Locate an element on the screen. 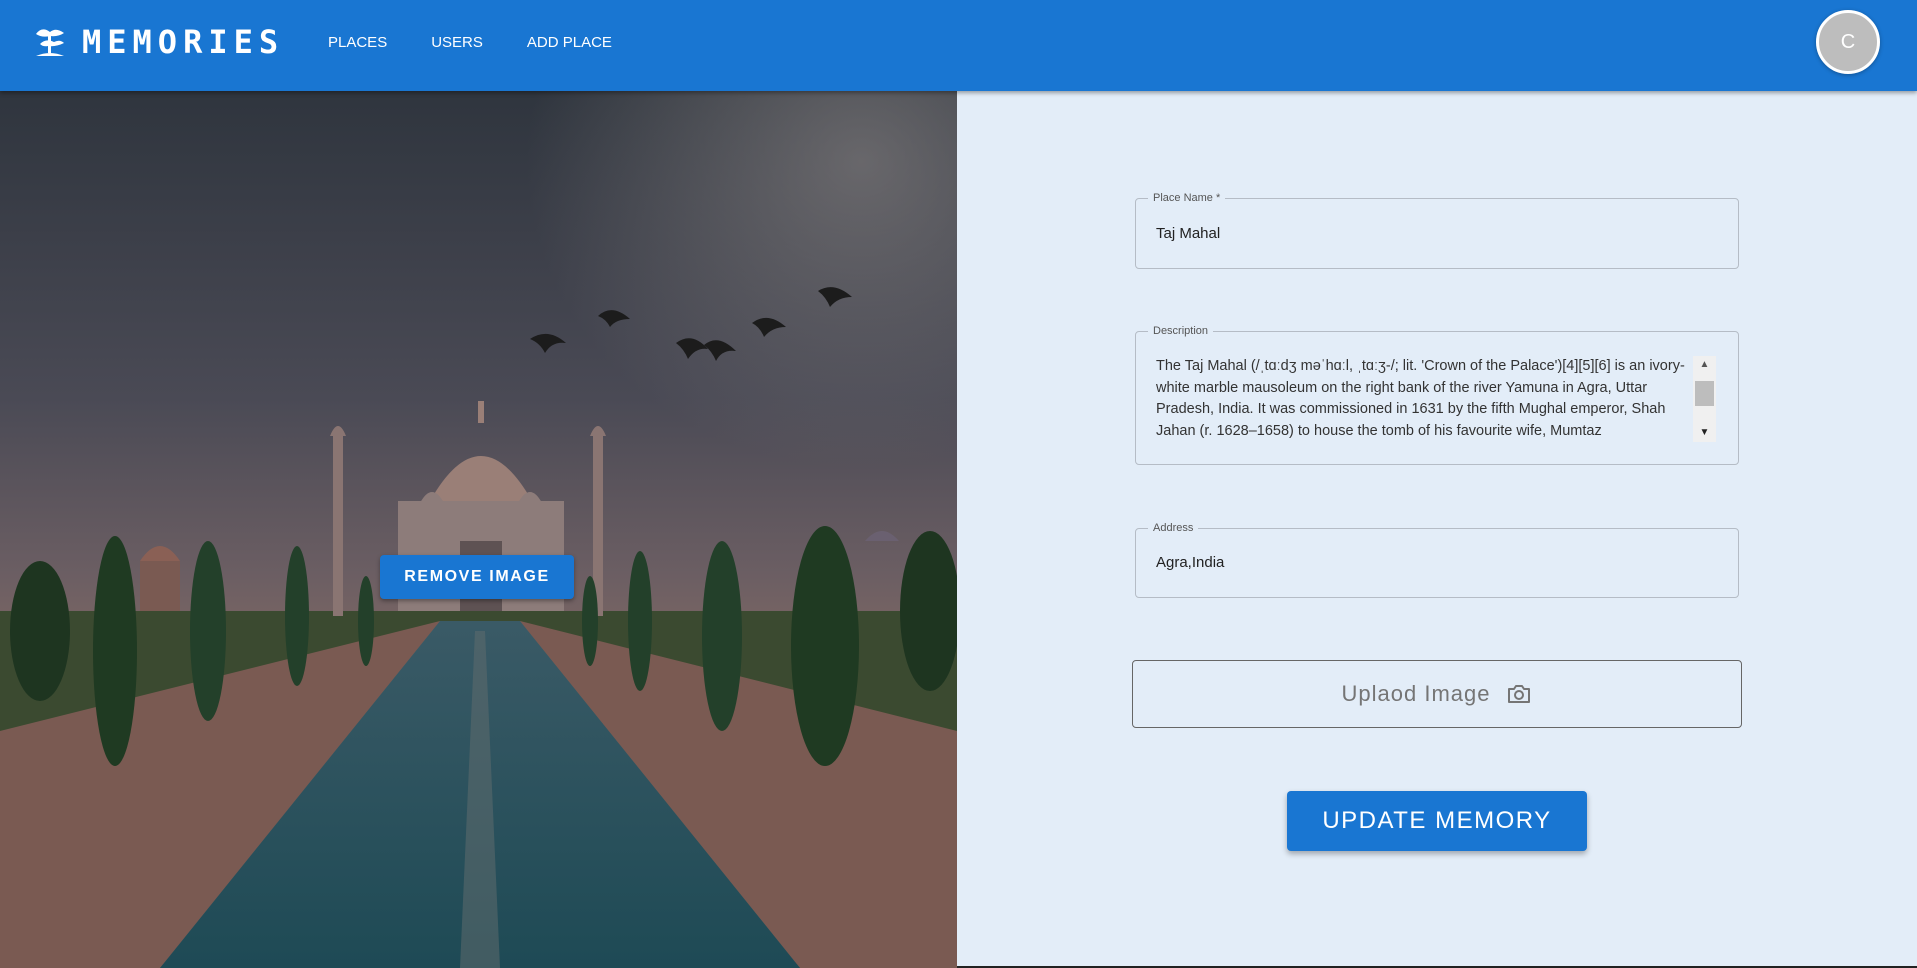  brand-title: MEMORIES is located at coordinates (183, 42).